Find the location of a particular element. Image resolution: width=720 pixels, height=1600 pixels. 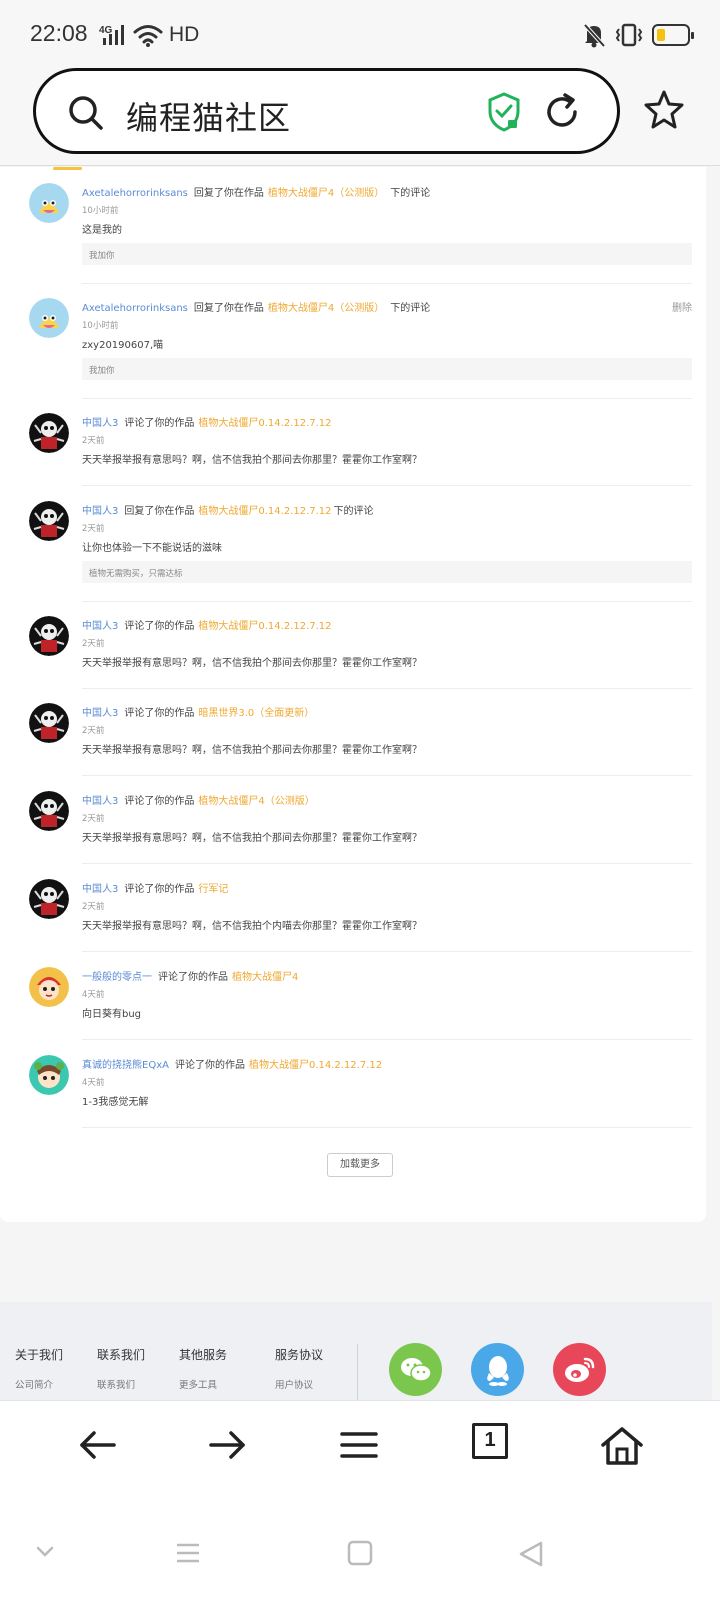

toolbar-divider is located at coordinates (360, 165).